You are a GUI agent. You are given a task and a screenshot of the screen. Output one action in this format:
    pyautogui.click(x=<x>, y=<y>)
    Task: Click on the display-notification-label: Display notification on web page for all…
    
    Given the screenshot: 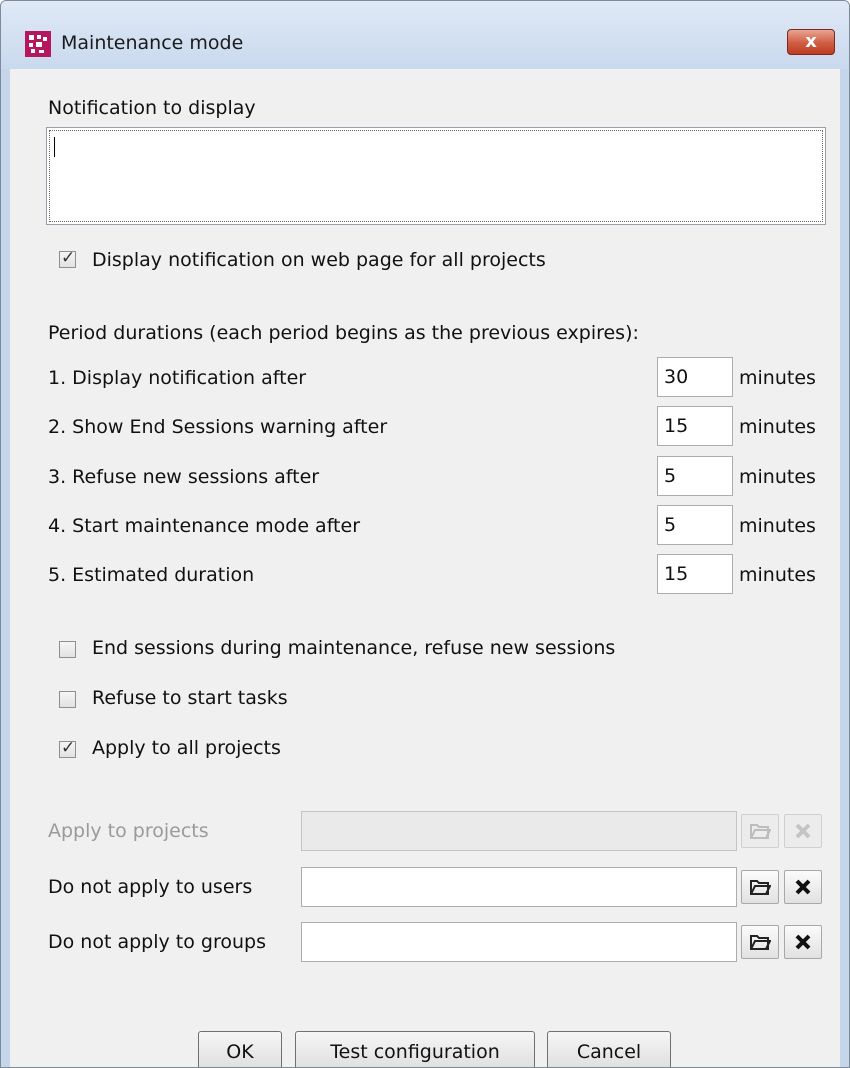 What is the action you would take?
    pyautogui.click(x=319, y=260)
    